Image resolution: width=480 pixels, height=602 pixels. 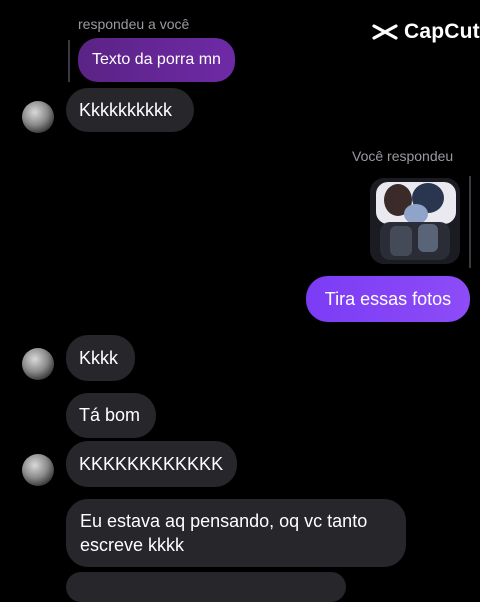 What do you see at coordinates (403, 156) in the screenshot?
I see `outgoing-reply-label: Você respondeu` at bounding box center [403, 156].